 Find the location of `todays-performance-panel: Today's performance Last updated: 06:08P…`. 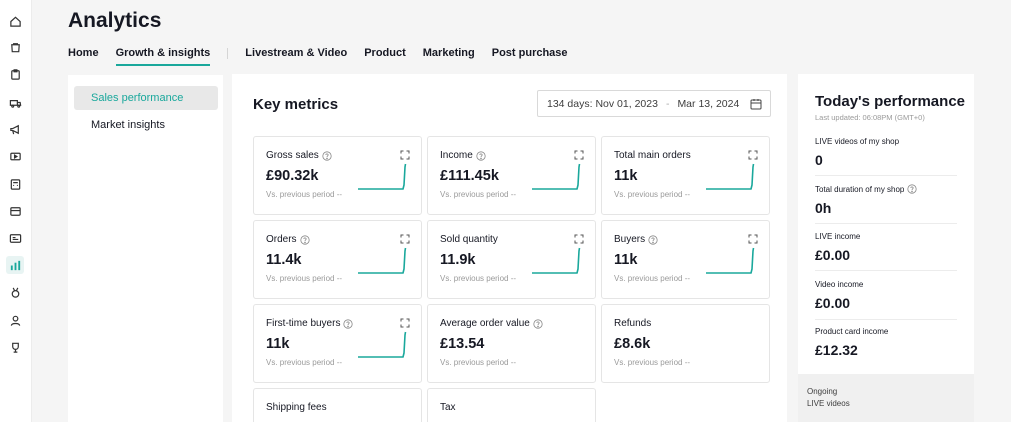

todays-performance-panel: Today's performance Last updated: 06:08P… is located at coordinates (886, 224).